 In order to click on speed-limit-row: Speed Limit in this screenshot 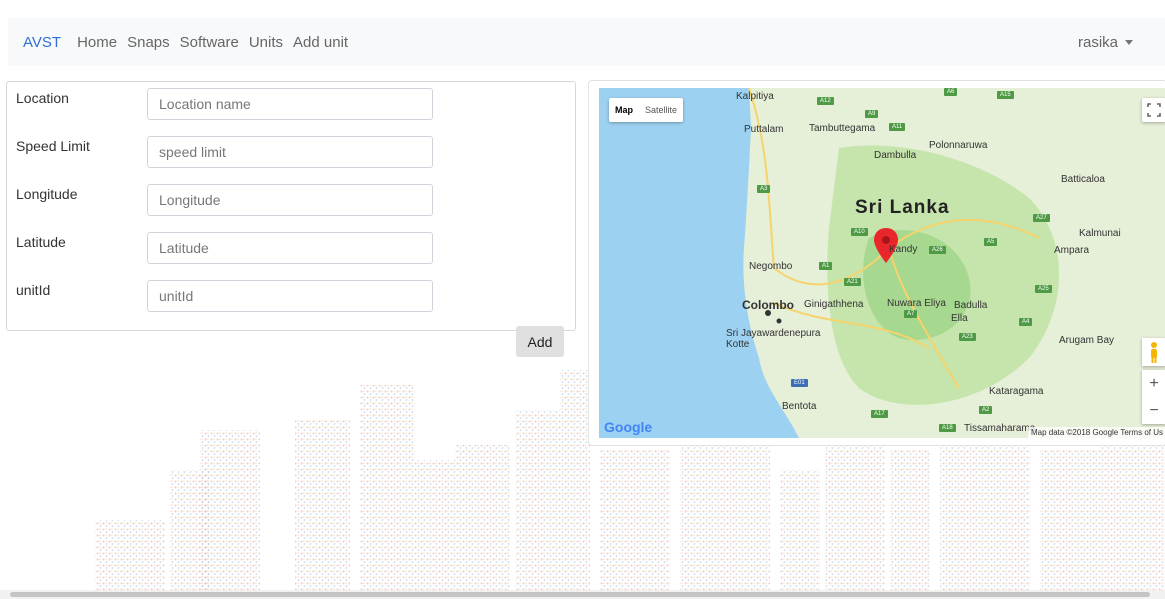, I will do `click(291, 153)`.